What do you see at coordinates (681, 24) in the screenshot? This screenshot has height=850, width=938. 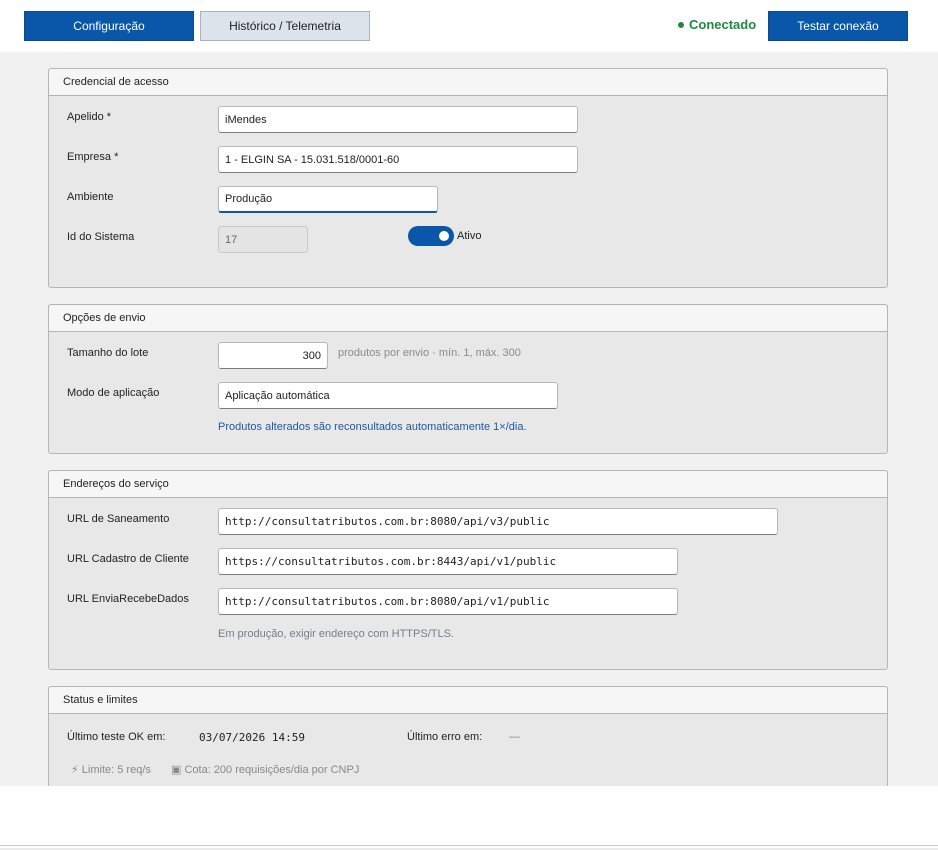 I see `status-dot-icon` at bounding box center [681, 24].